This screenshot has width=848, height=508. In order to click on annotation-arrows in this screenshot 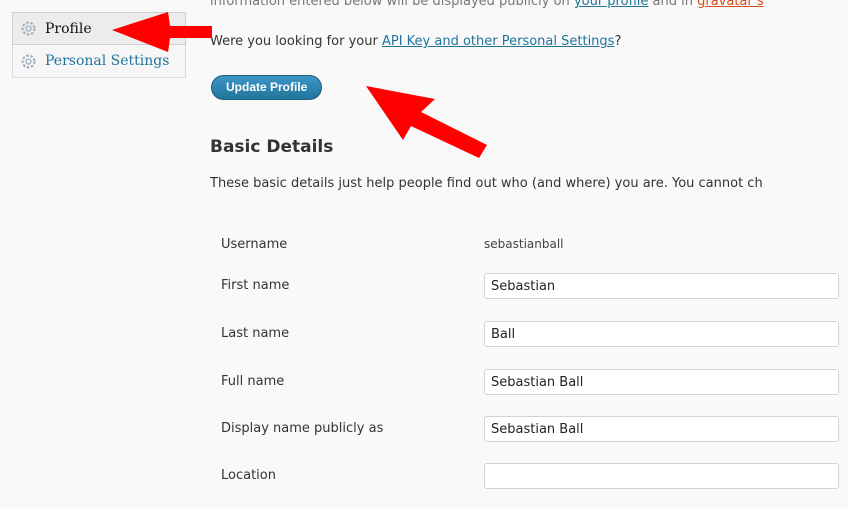, I will do `click(299, 85)`.